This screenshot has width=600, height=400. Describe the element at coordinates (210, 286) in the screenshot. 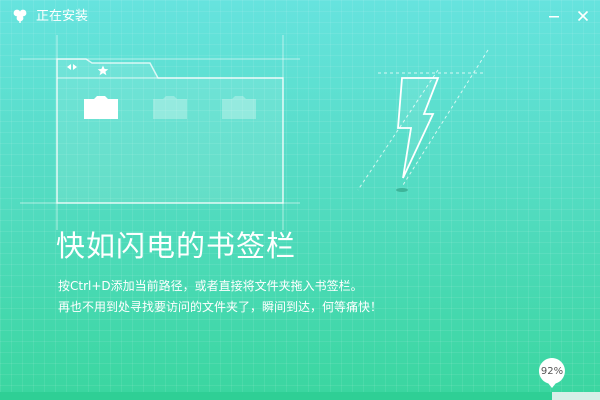

I see `feature-description-line1: 按Ctrl+D添加当前路径，或者直接将文件夹拖入书签栏。` at that location.